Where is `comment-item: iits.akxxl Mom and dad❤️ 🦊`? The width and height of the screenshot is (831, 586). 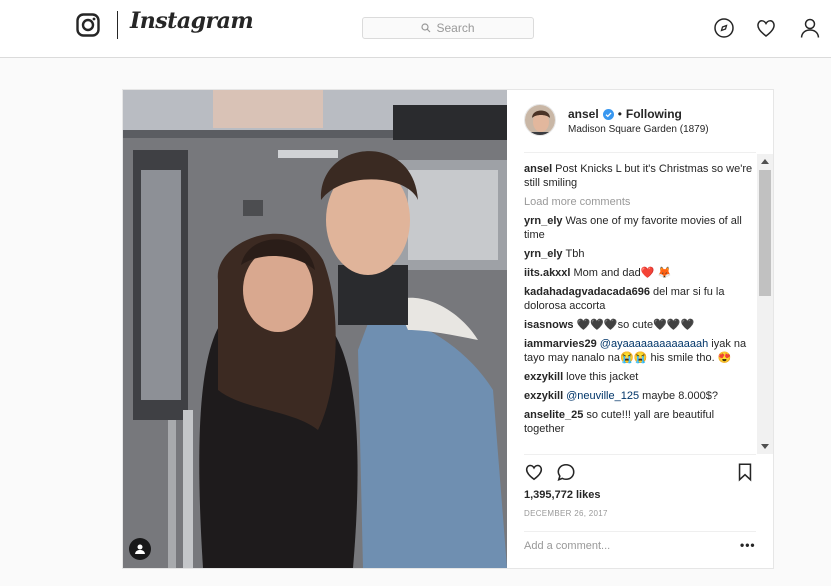 comment-item: iits.akxxl Mom and dad❤️ 🦊 is located at coordinates (640, 273).